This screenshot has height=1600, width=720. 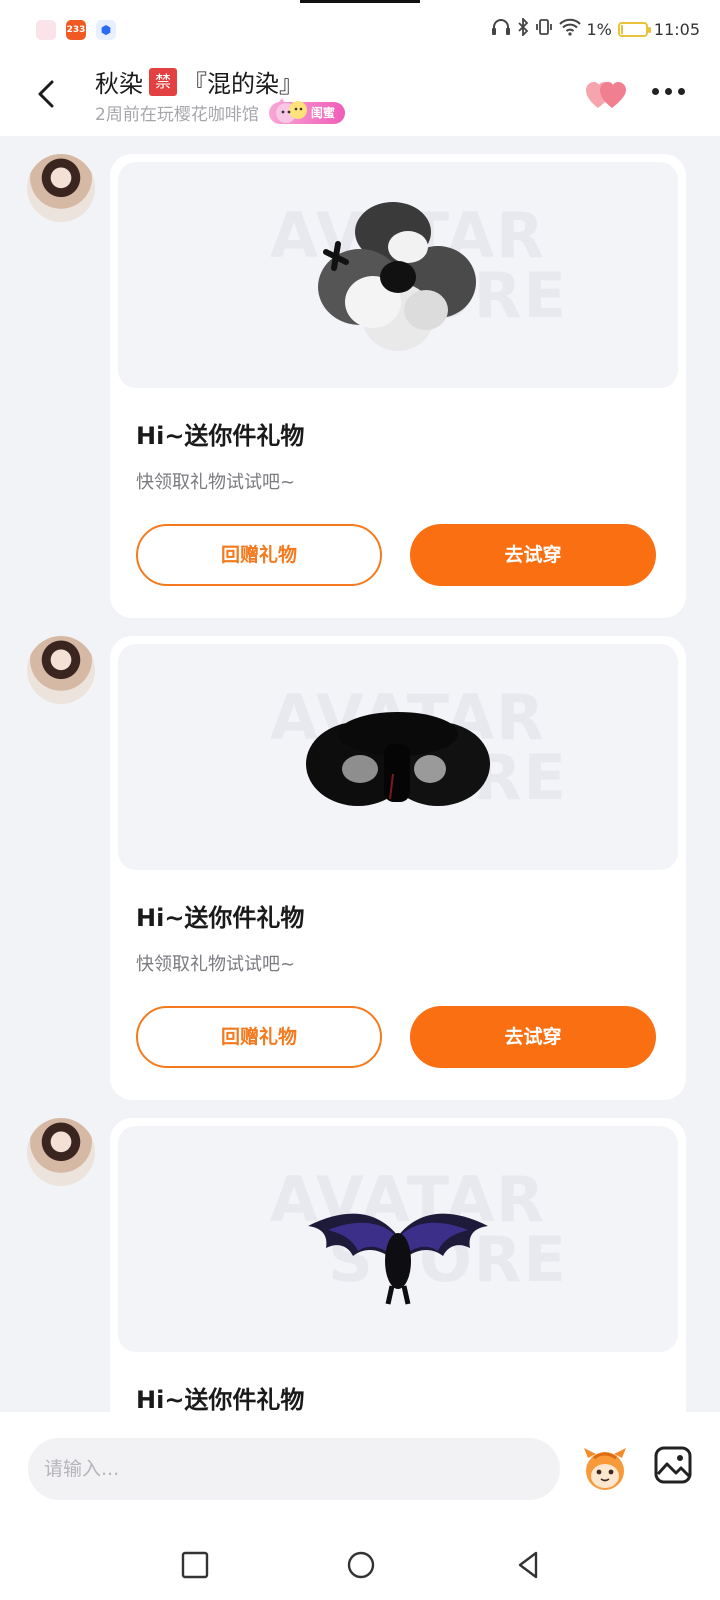 I want to click on recent-apps-icon, so click(x=195, y=1565).